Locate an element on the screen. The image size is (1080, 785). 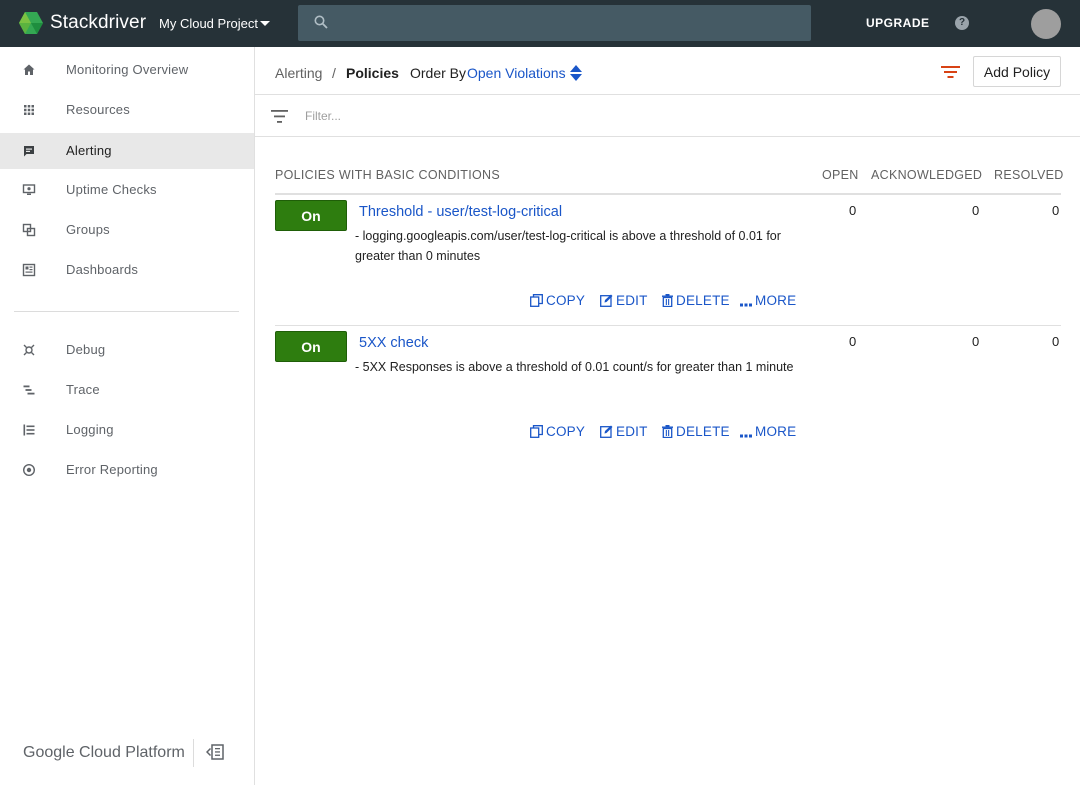
sidebar-item-debug: Debug is located at coordinates (127, 350).